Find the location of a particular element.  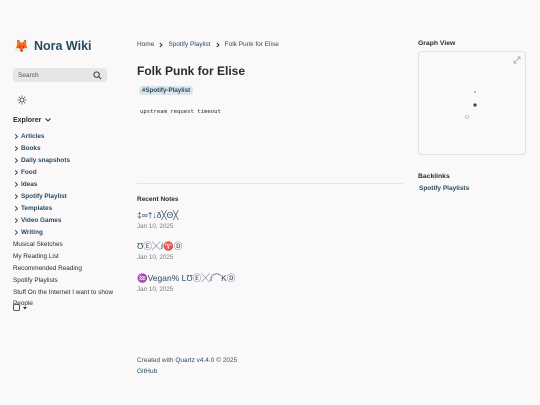

breadcrumb-home: Home is located at coordinates (145, 44).